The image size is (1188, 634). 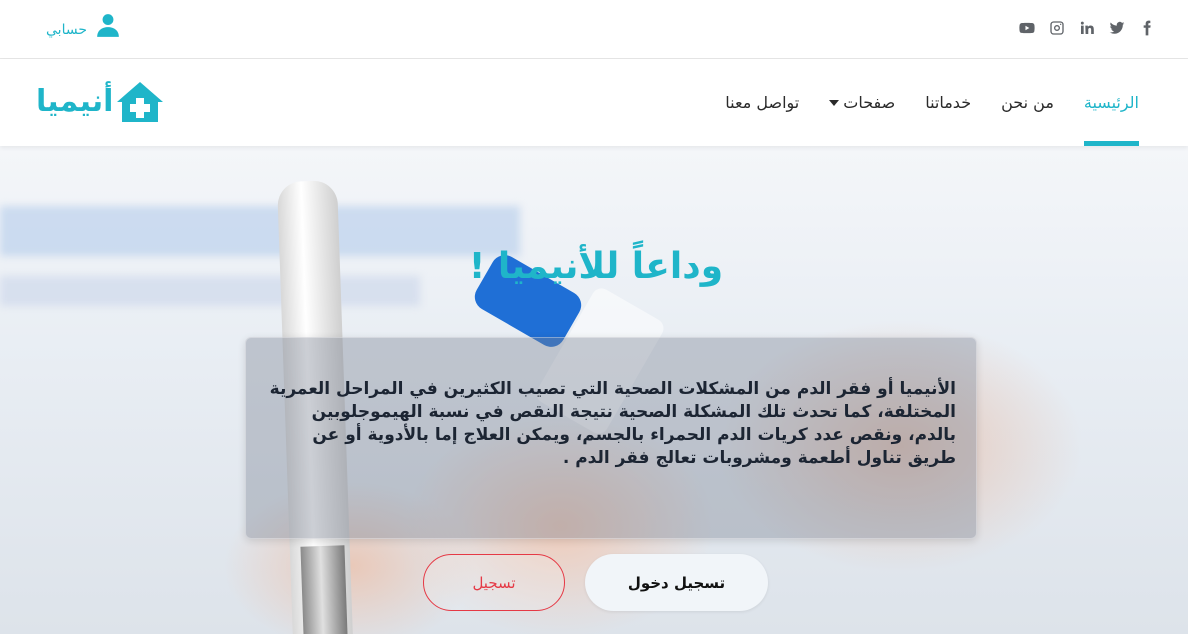 I want to click on social-links, so click(x=1087, y=28).